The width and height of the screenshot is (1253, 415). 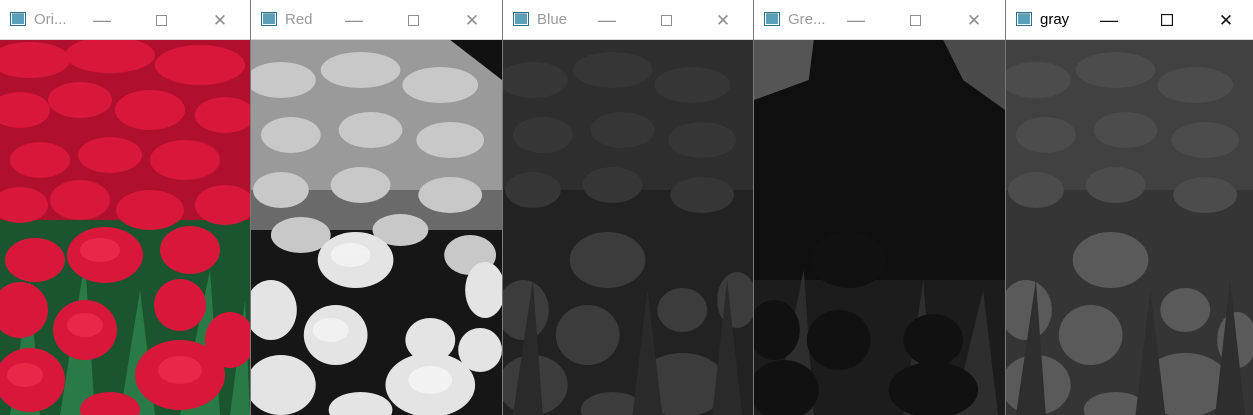 What do you see at coordinates (1129, 20) in the screenshot?
I see `window-titlebar: gray — ✕` at bounding box center [1129, 20].